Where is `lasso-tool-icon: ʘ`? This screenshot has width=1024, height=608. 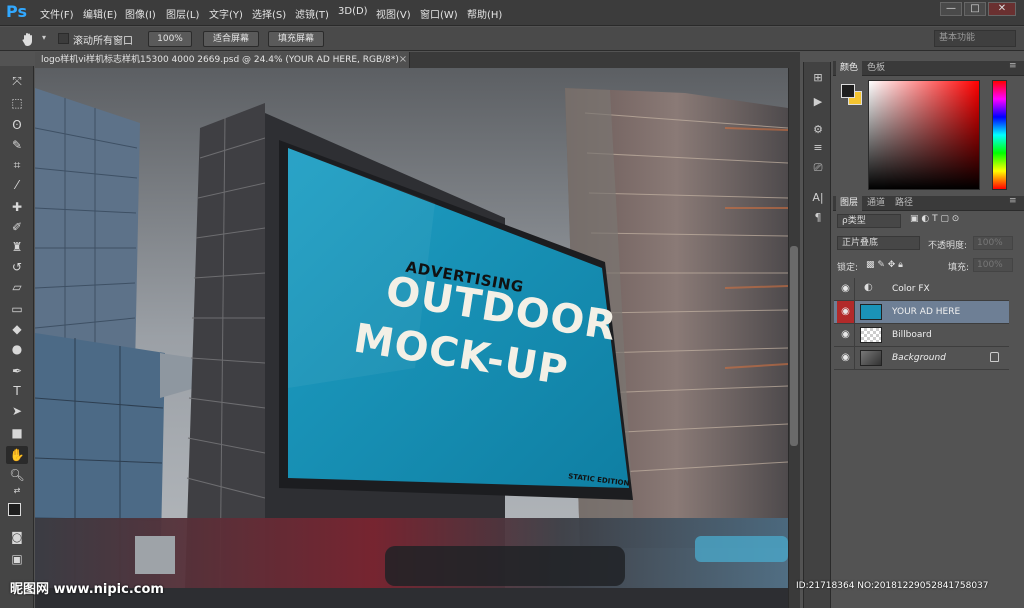
lasso-tool-icon: ʘ is located at coordinates (17, 125).